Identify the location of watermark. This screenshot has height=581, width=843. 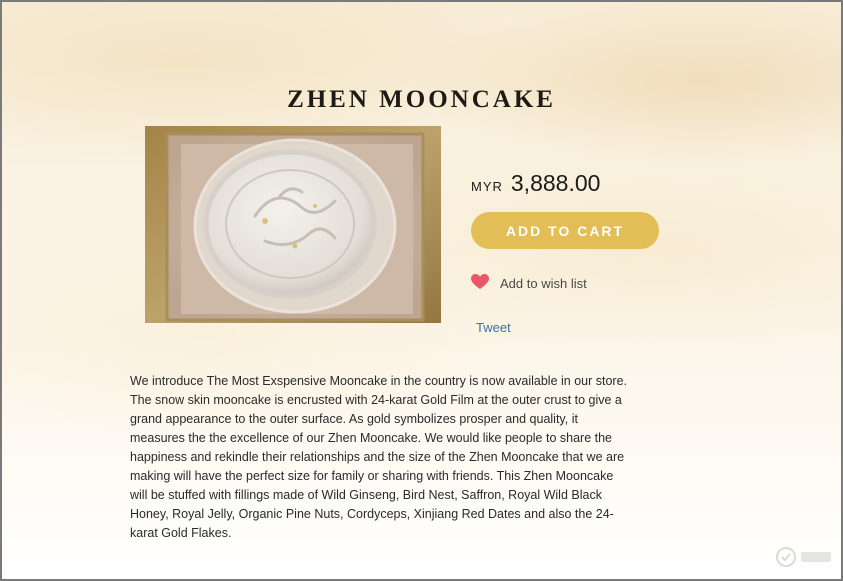
(805, 559).